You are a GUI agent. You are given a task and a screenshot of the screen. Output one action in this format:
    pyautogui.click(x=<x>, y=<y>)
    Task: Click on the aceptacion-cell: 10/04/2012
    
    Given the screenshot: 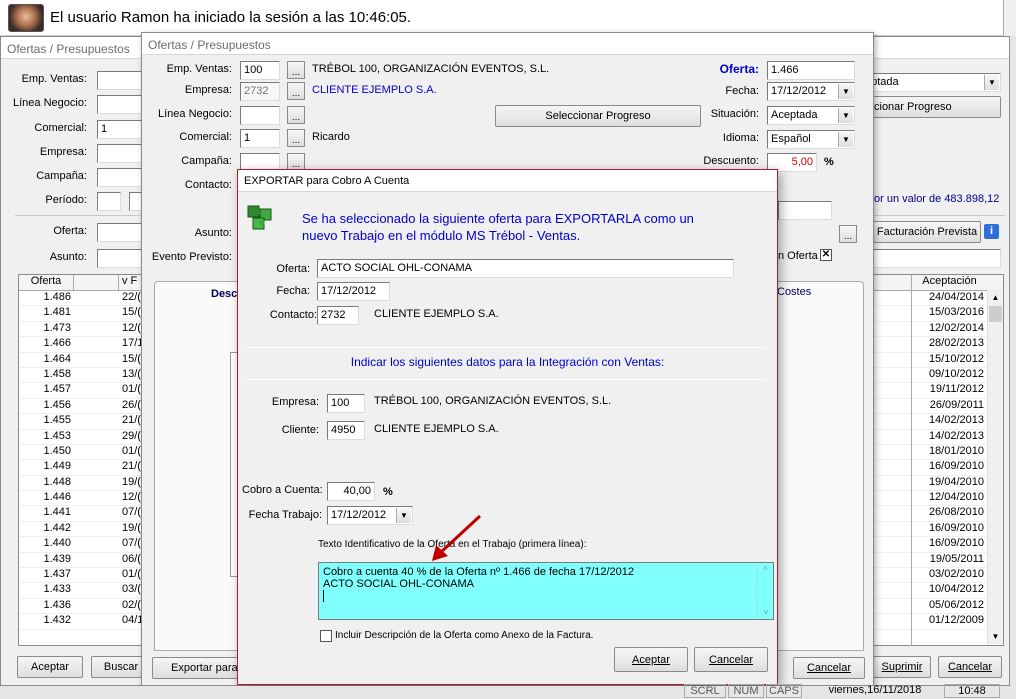 What is the action you would take?
    pyautogui.click(x=956, y=589)
    